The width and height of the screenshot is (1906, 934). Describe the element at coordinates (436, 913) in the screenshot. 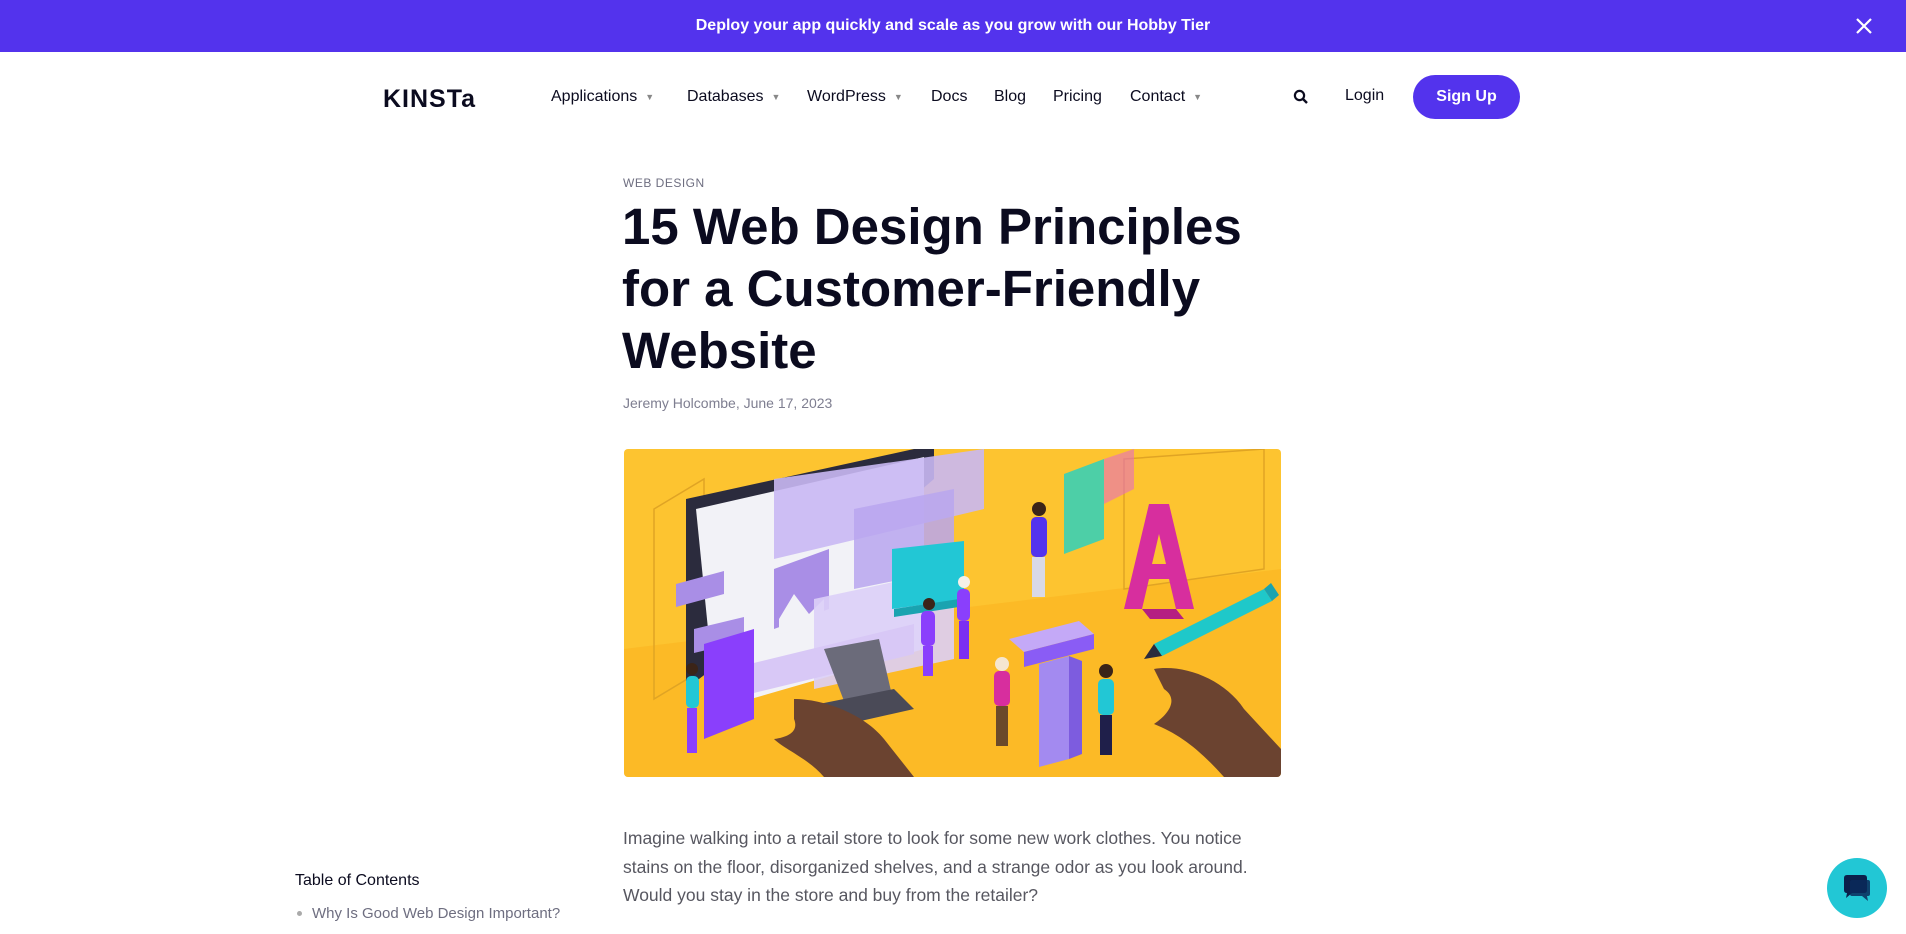

I see `toc-item-label: Why Is Good Web Design Important?` at that location.